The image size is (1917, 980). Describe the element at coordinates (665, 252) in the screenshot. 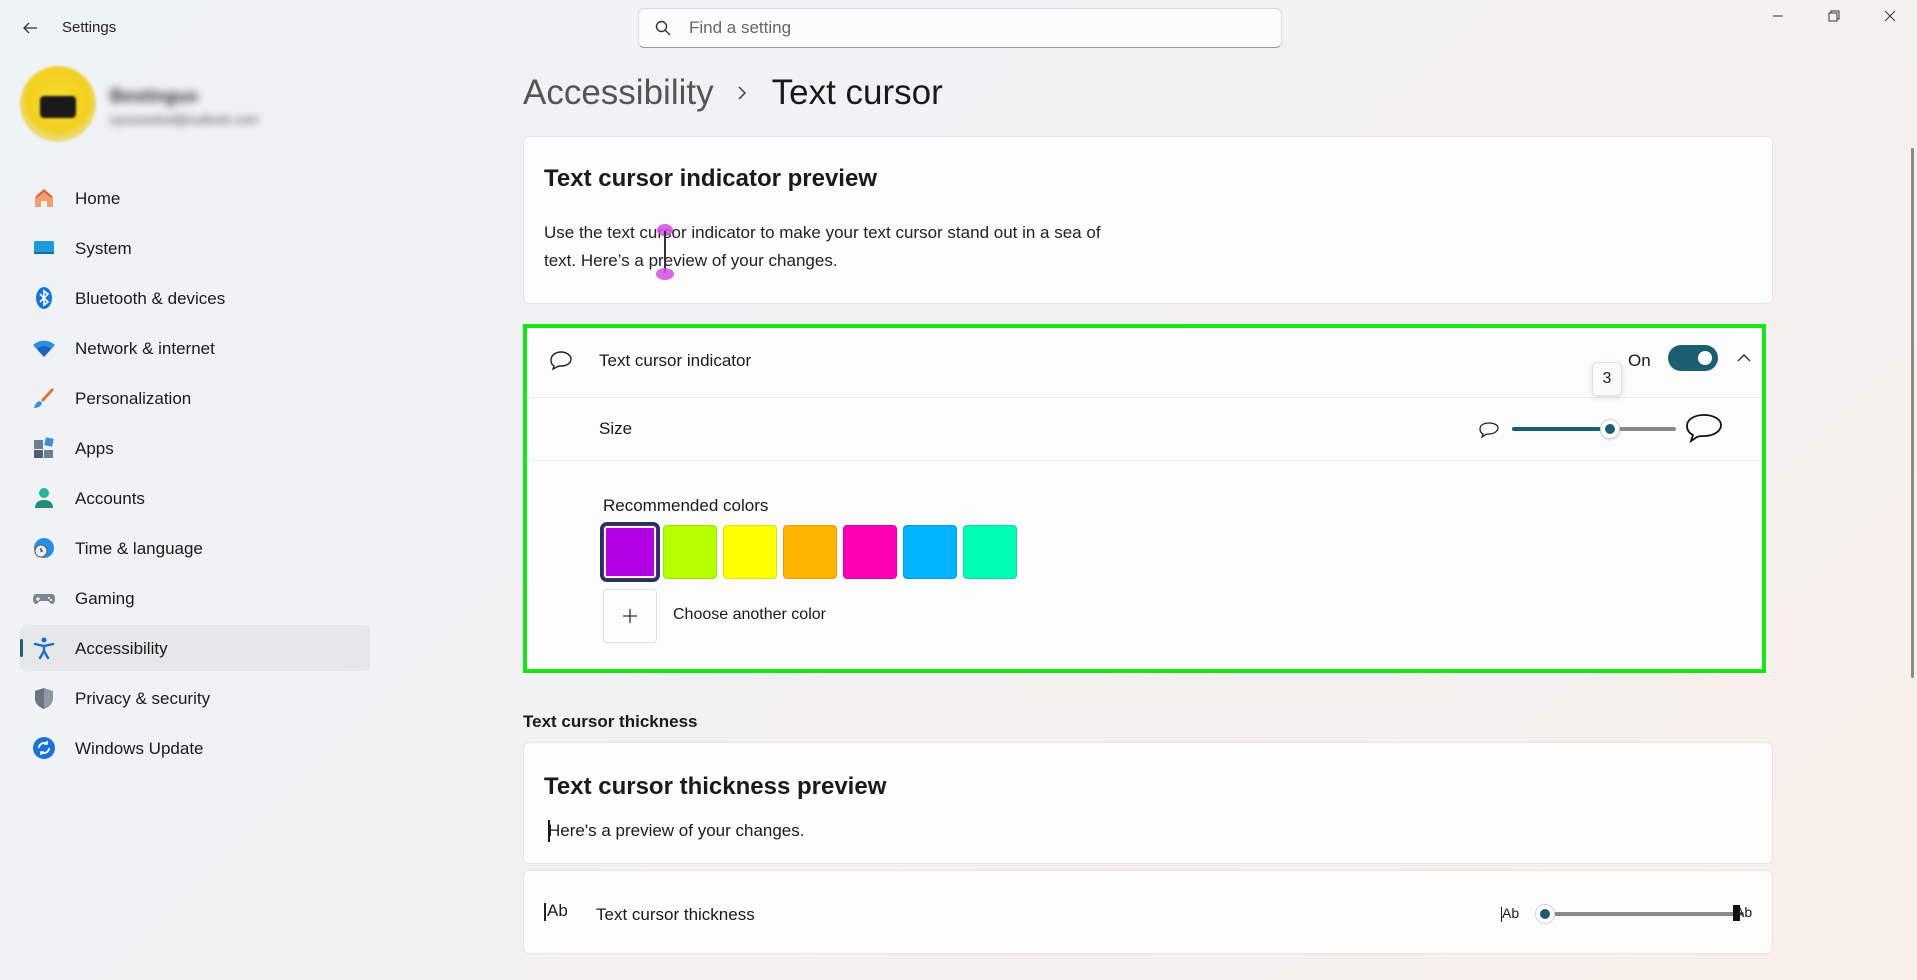

I see `text-cursor-indicator-icon` at that location.